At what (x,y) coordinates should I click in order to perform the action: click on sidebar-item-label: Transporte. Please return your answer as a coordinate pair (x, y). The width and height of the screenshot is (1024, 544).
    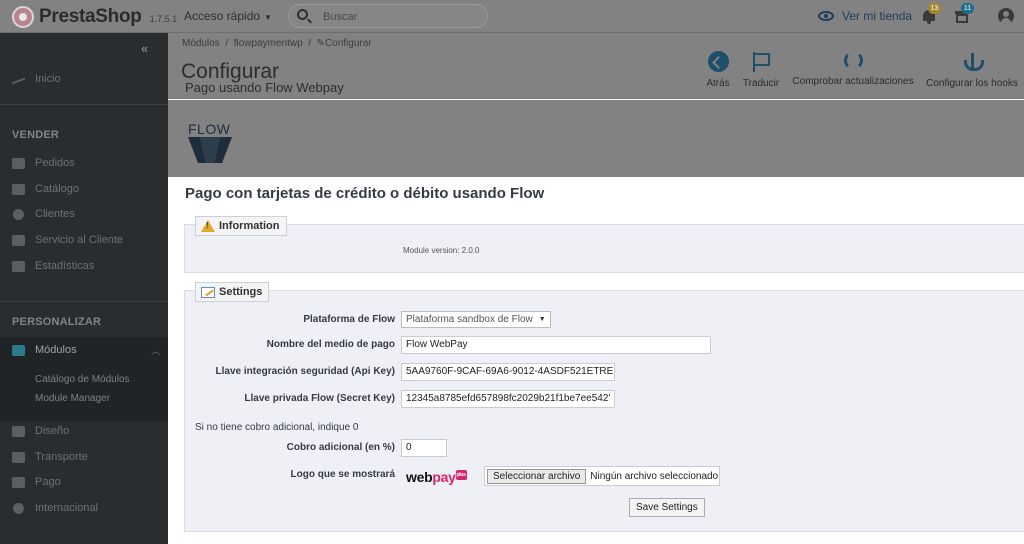
    Looking at the image, I should click on (61, 457).